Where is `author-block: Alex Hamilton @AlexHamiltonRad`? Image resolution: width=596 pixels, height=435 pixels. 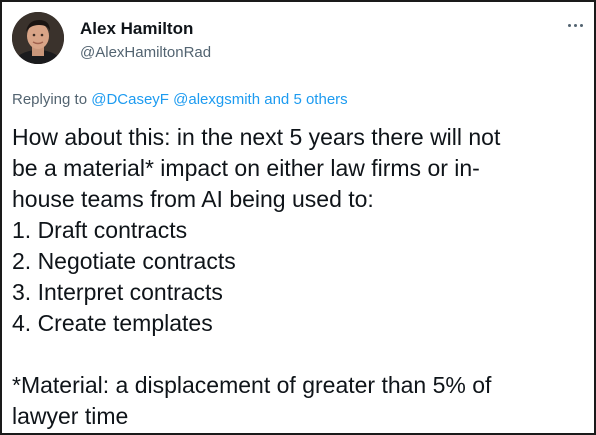
author-block: Alex Hamilton @AlexHamiltonRad is located at coordinates (145, 41).